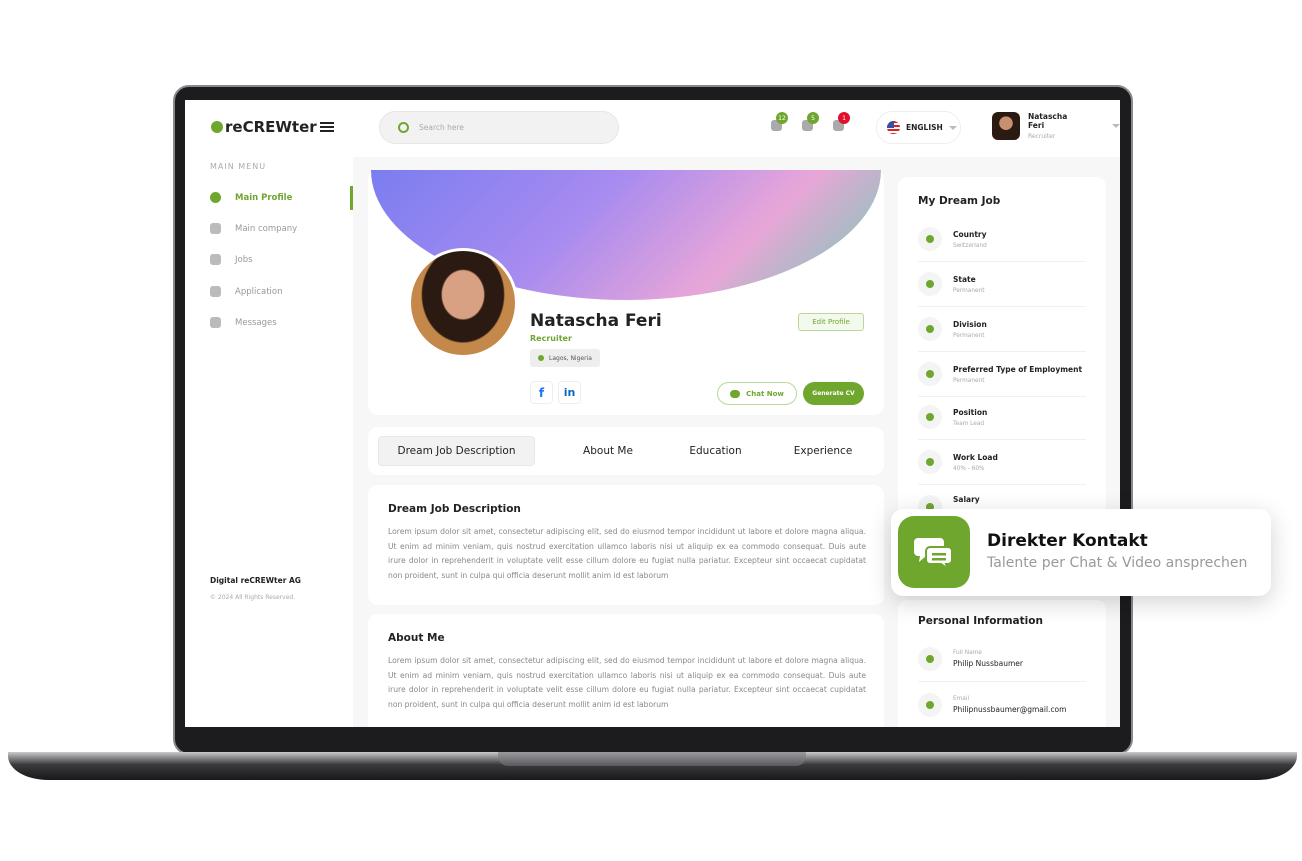  What do you see at coordinates (969, 468) in the screenshot?
I see `item-value: 40% - 60%` at bounding box center [969, 468].